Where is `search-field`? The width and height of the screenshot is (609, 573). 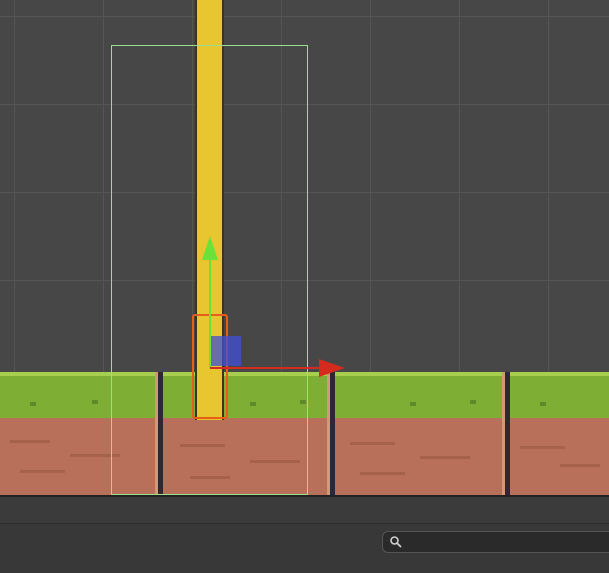
search-field is located at coordinates (495, 542).